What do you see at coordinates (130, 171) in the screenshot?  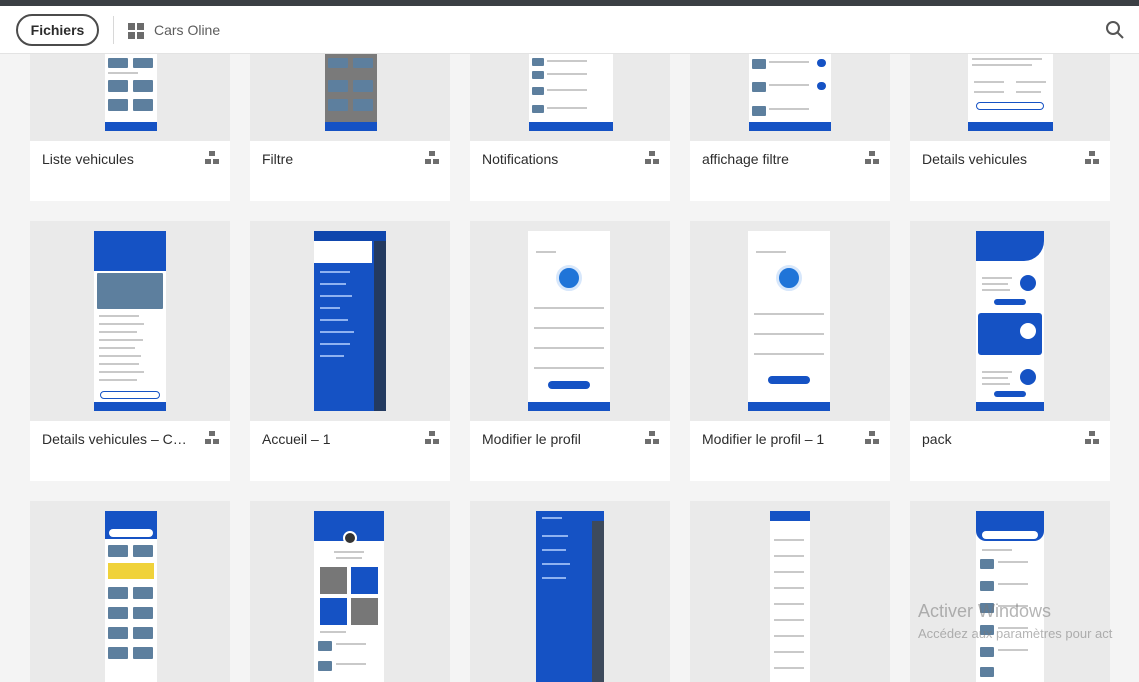 I see `artboard-info: Liste vehicules` at bounding box center [130, 171].